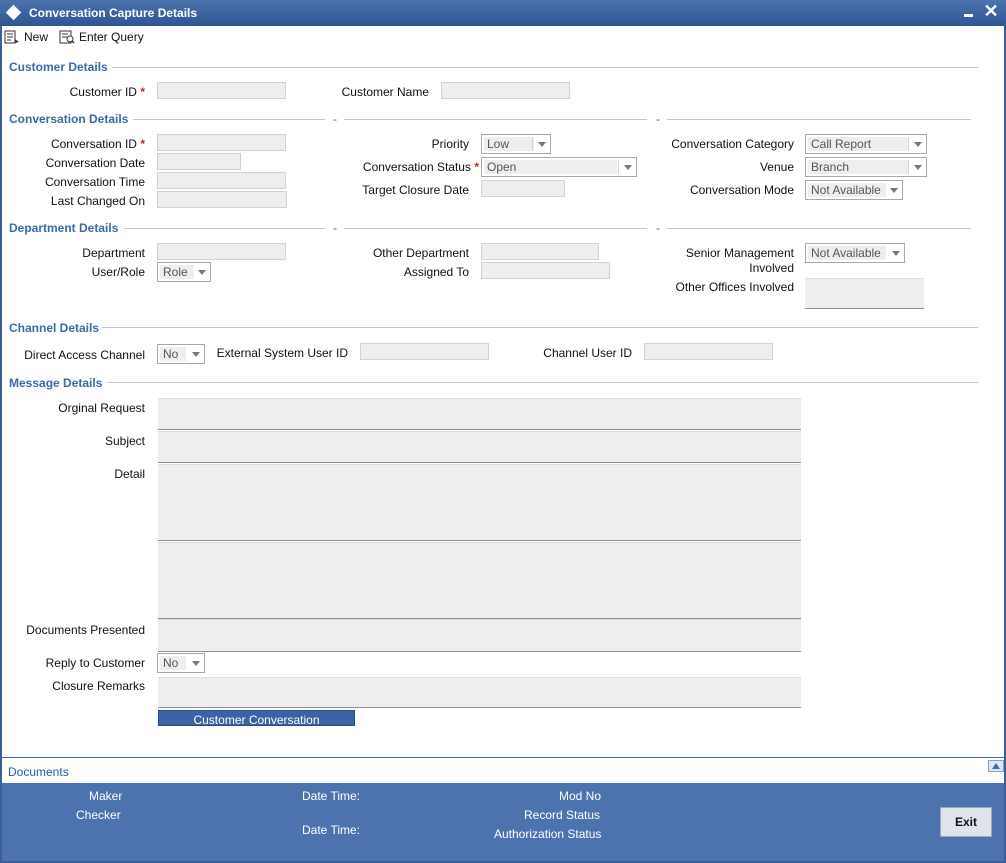 Image resolution: width=1006 pixels, height=863 pixels. I want to click on conversation-details-heading: Conversation Details, so click(69, 119).